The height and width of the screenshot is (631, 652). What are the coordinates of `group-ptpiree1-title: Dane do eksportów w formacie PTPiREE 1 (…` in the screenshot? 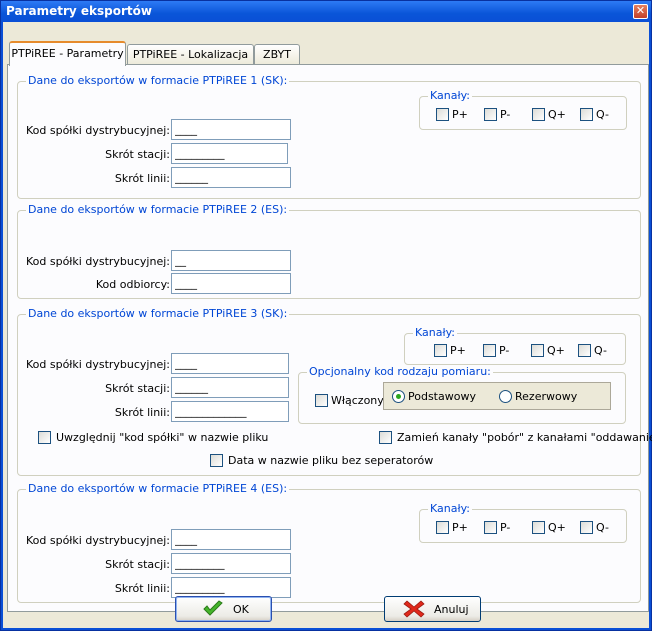 It's located at (158, 80).